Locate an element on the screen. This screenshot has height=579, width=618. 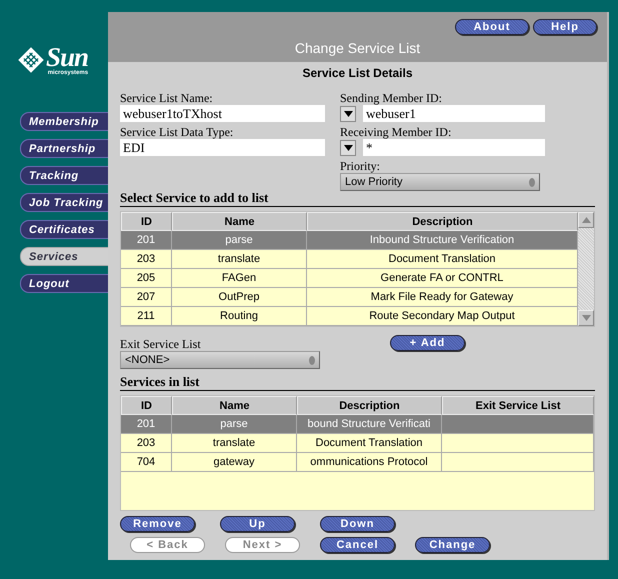
table-cell: Mark File Ready for Gateway is located at coordinates (442, 297).